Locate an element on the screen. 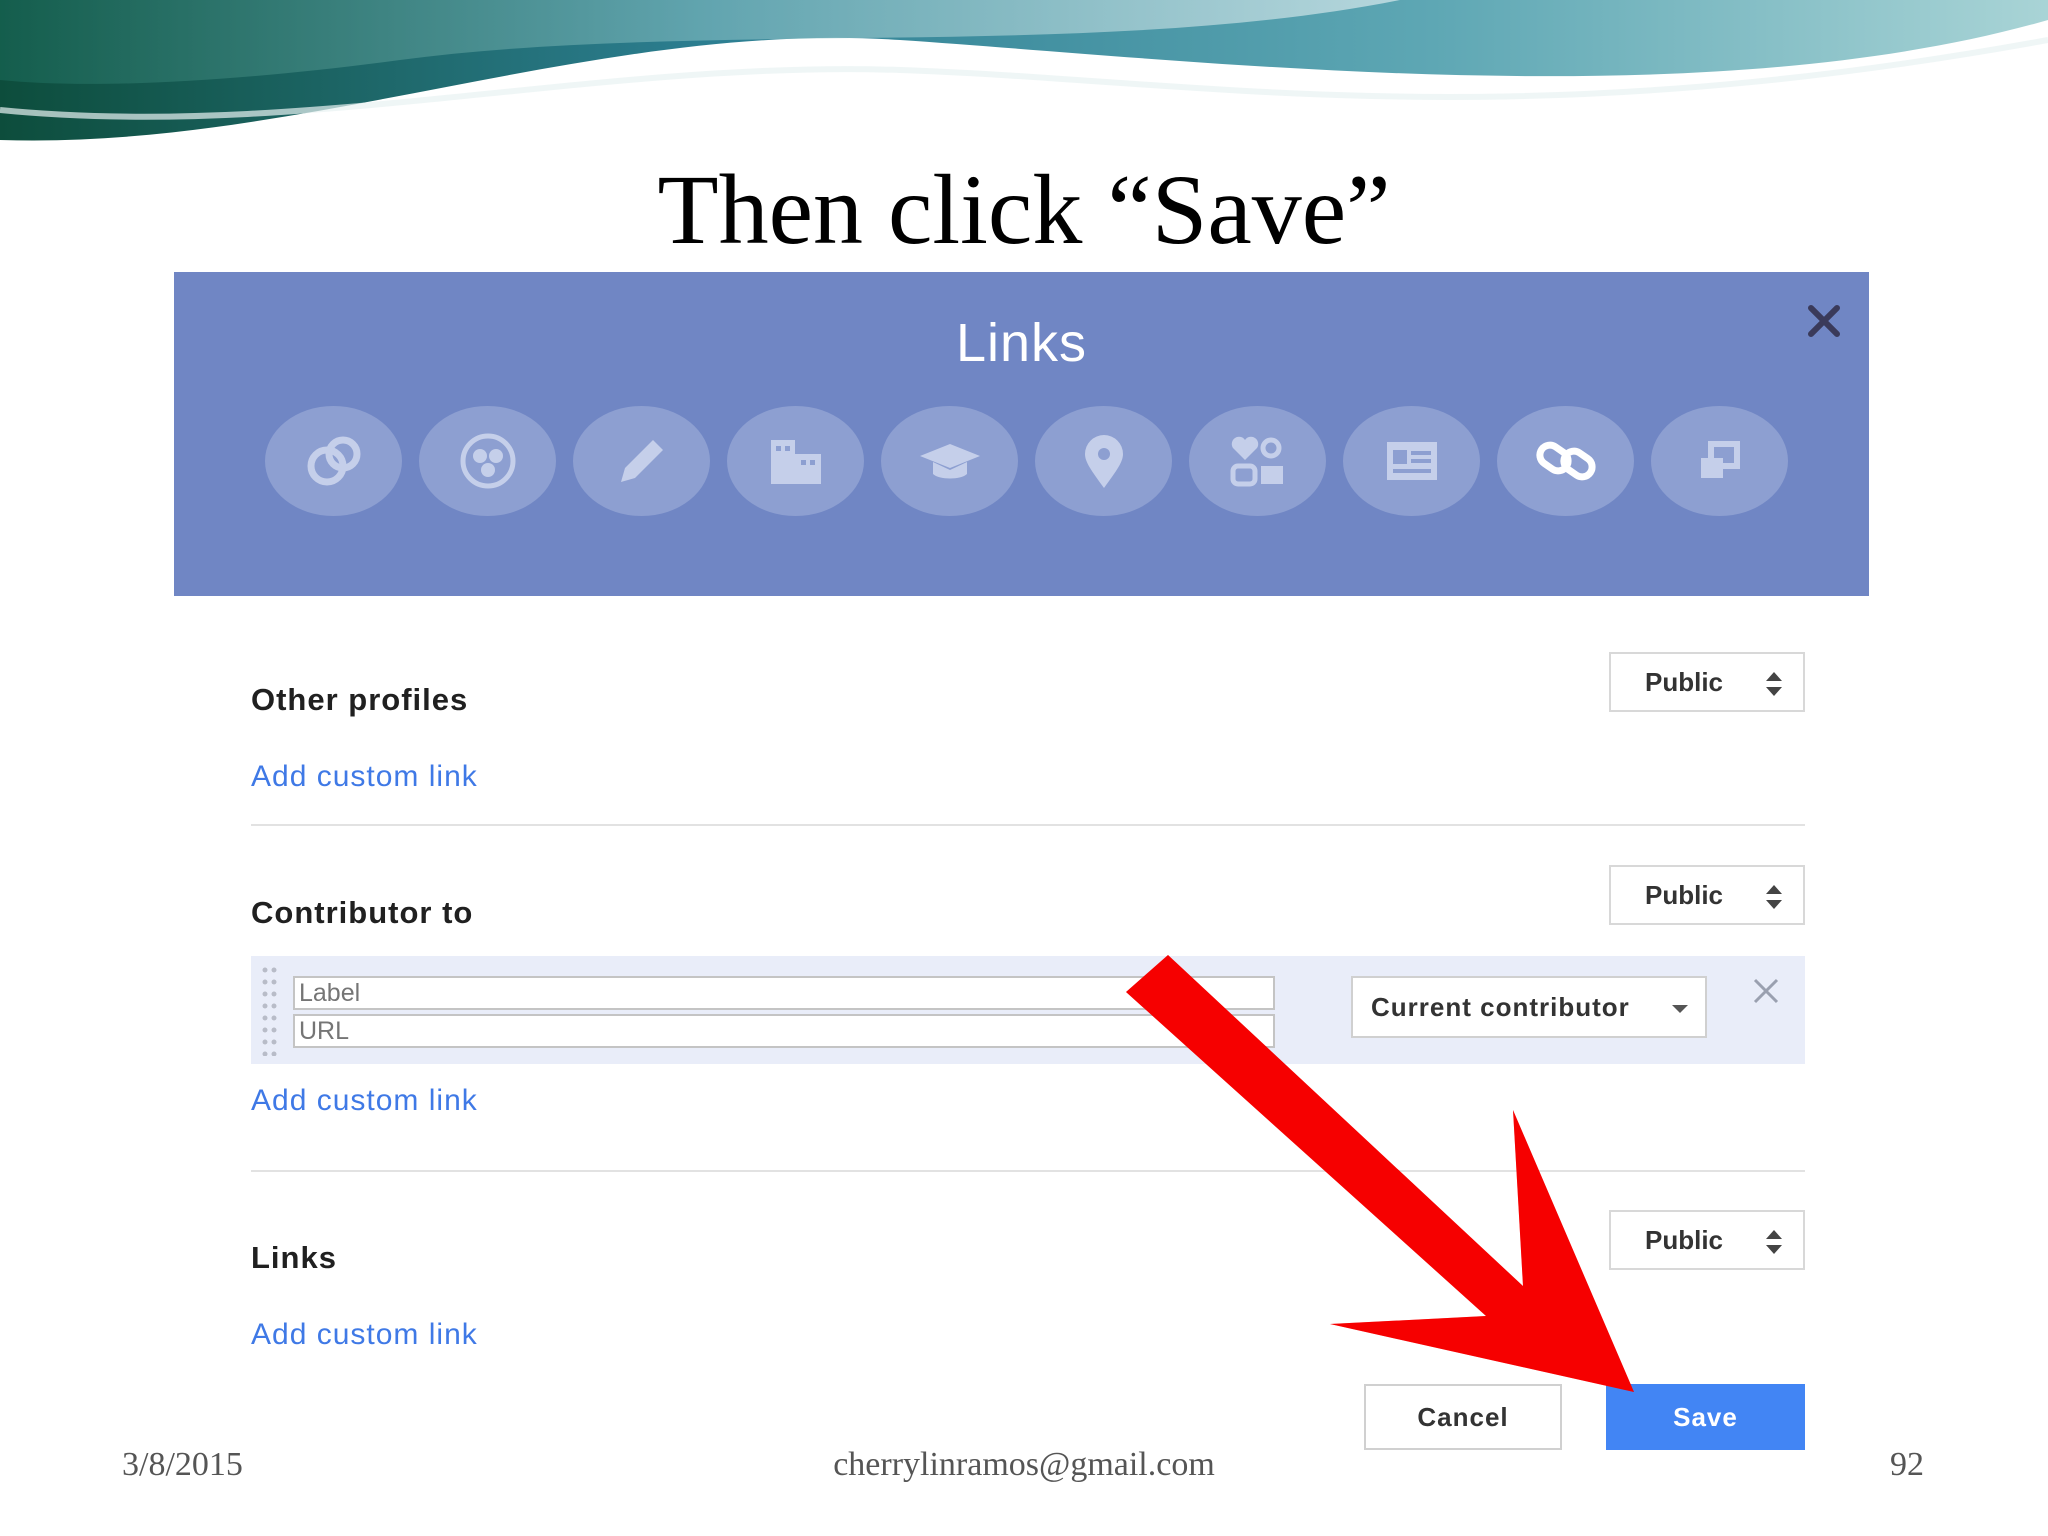  google-plus-circles-icon is located at coordinates (333, 461).